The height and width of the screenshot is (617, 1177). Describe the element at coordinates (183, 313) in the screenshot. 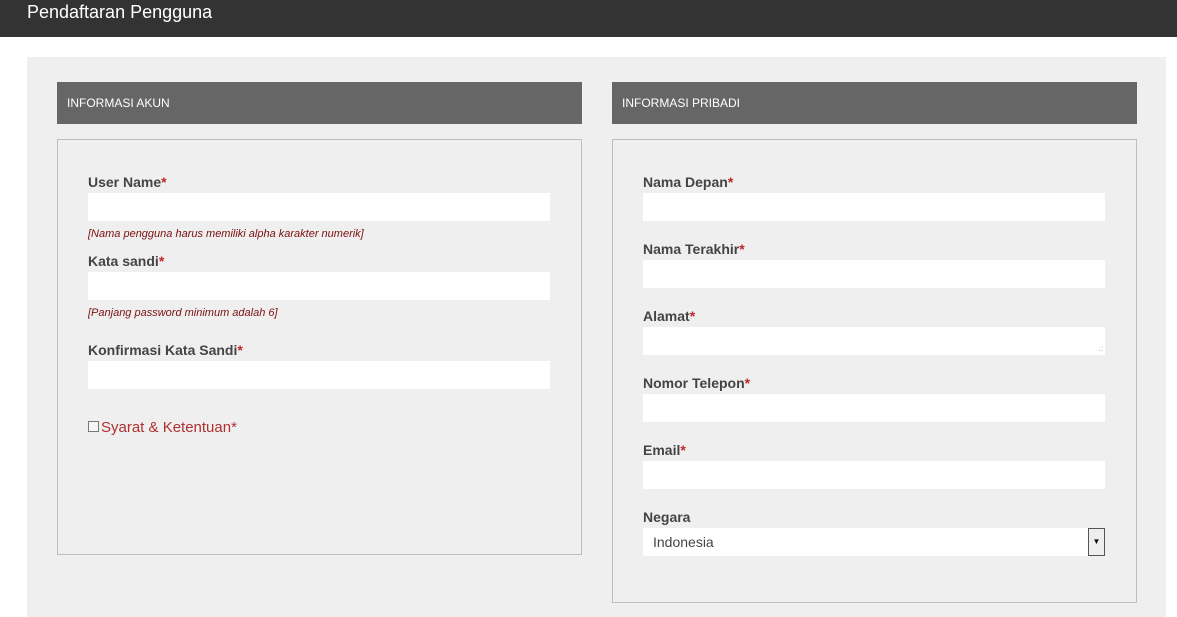

I see `password-hint: [Panjang password minimum adalah 6]` at that location.